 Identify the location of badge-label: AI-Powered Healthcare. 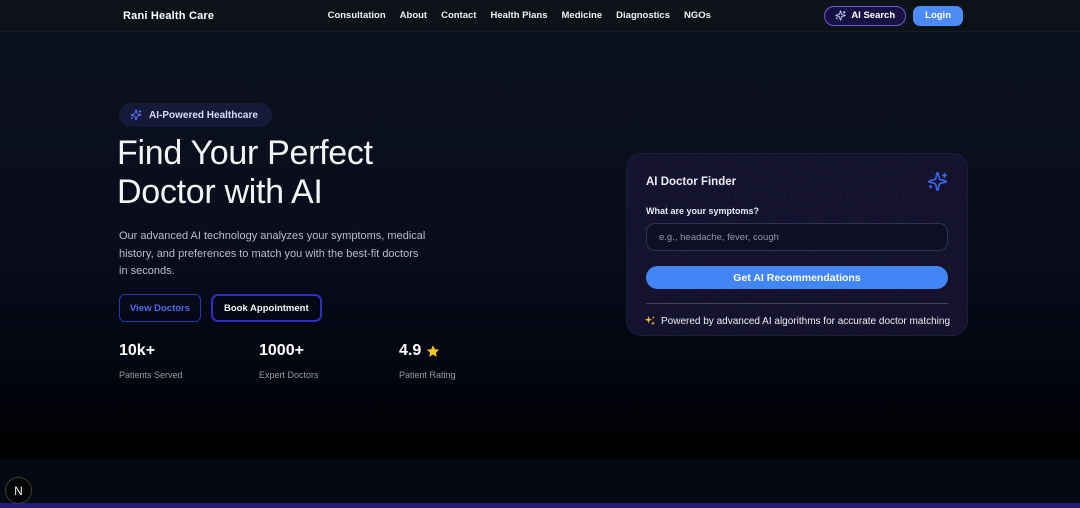
(203, 115).